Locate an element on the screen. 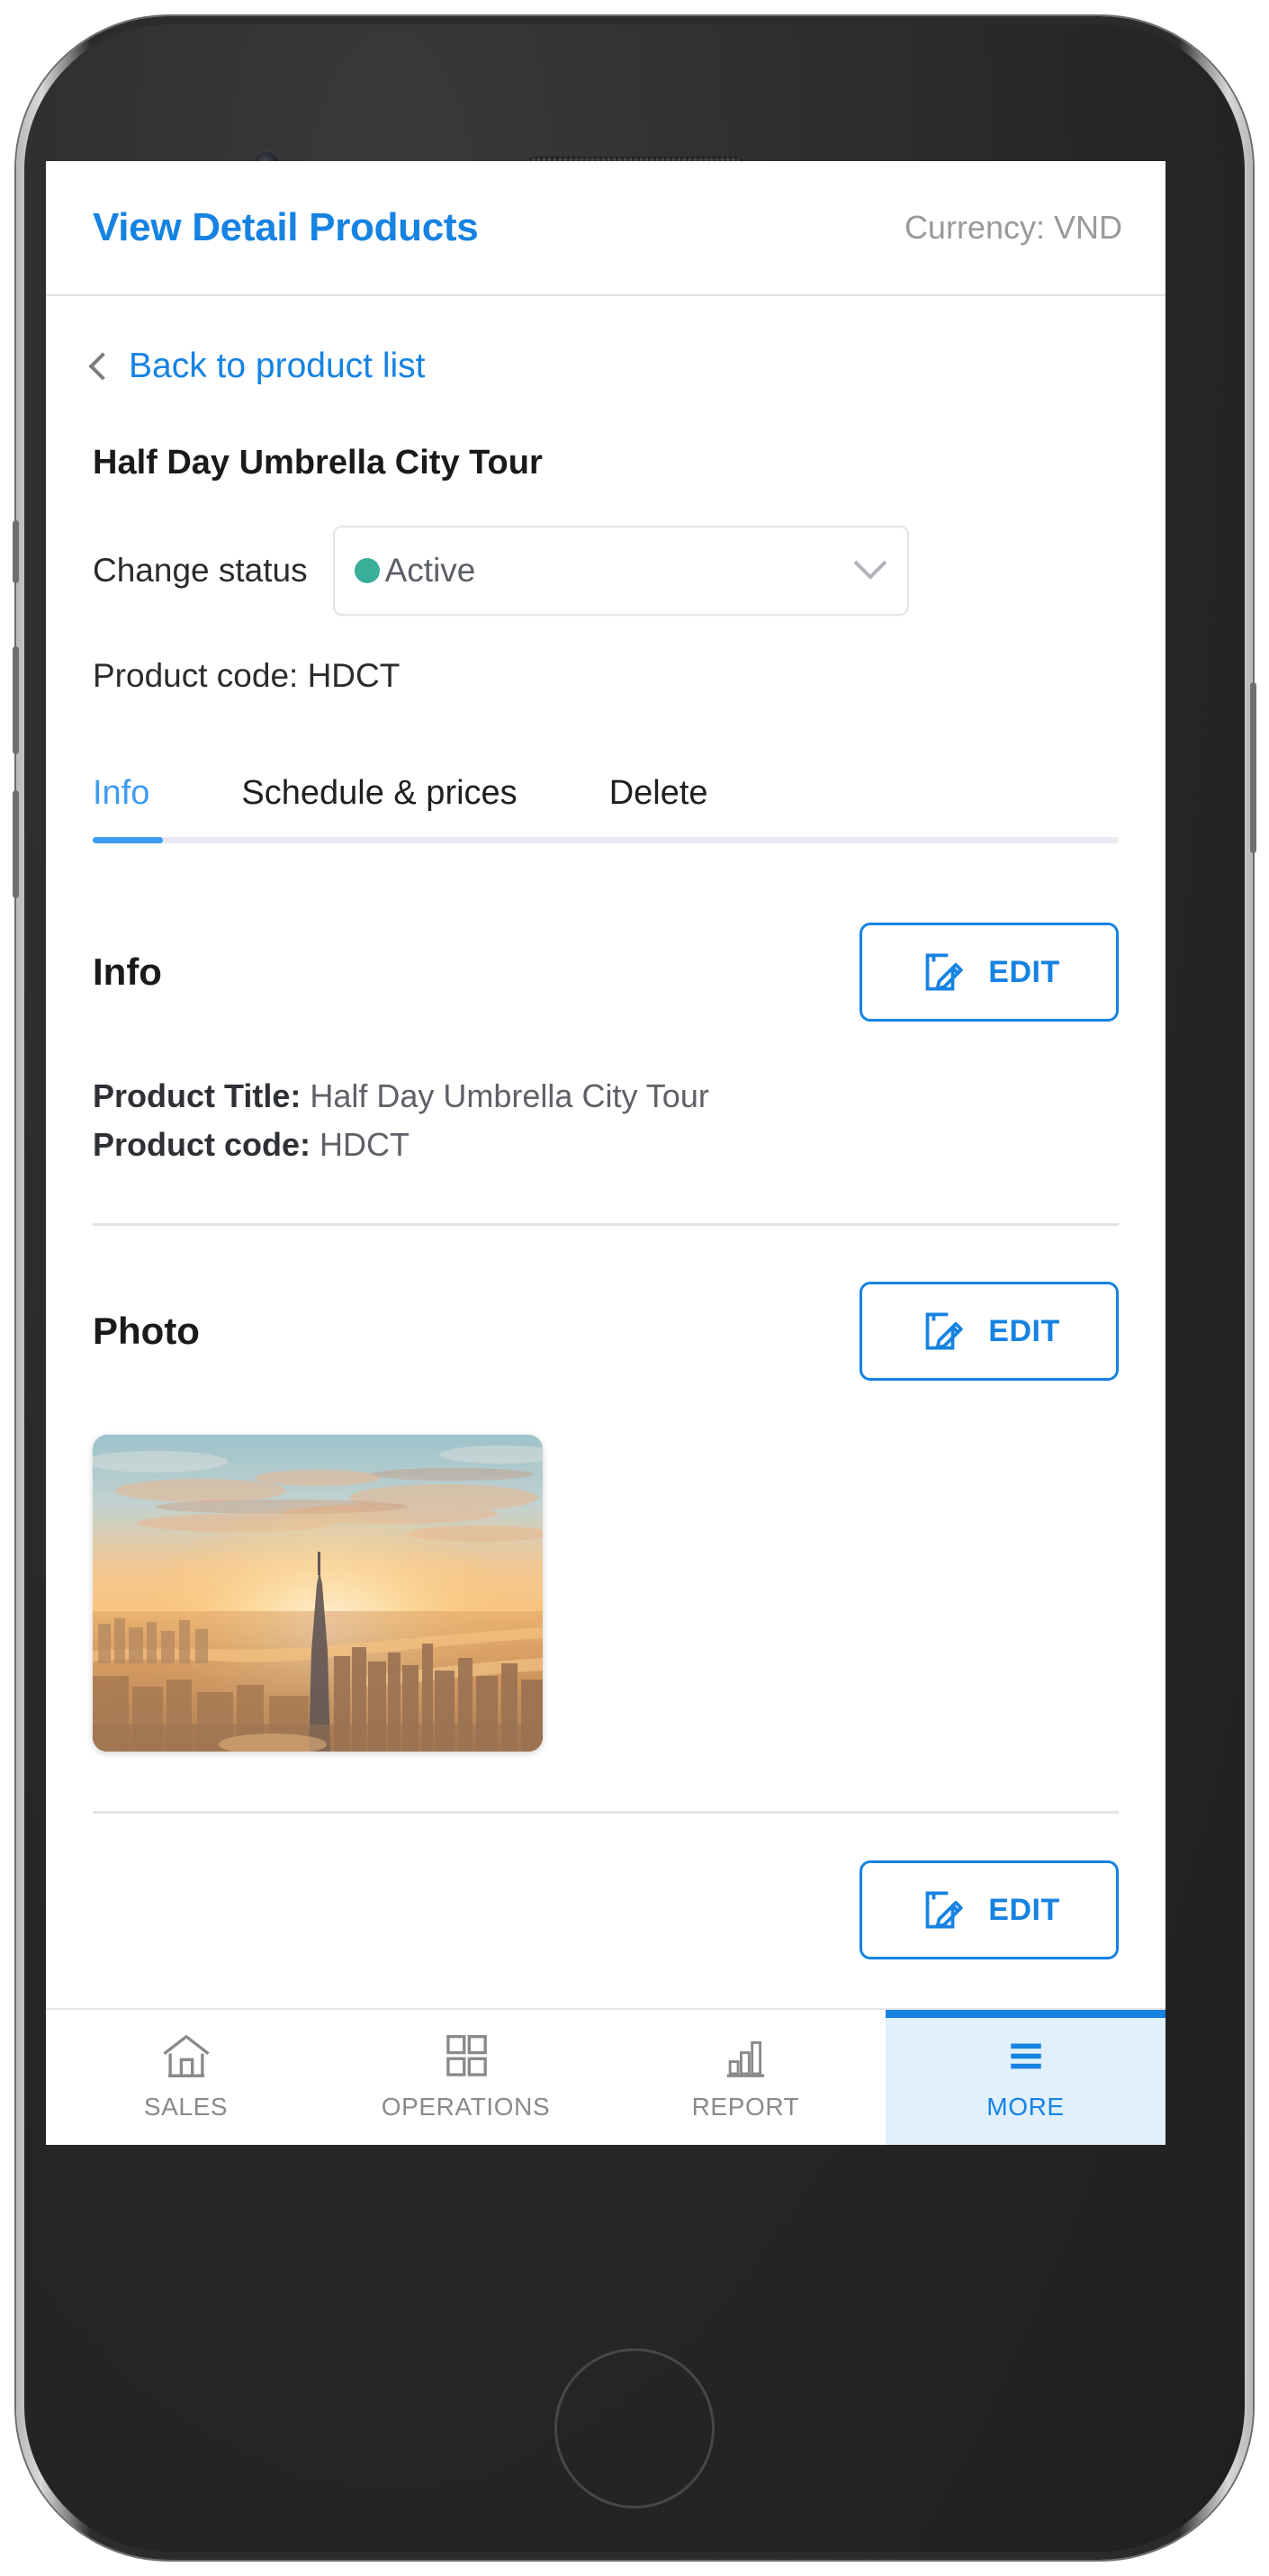  nav-label-operations: OPERATIONS is located at coordinates (466, 2107).